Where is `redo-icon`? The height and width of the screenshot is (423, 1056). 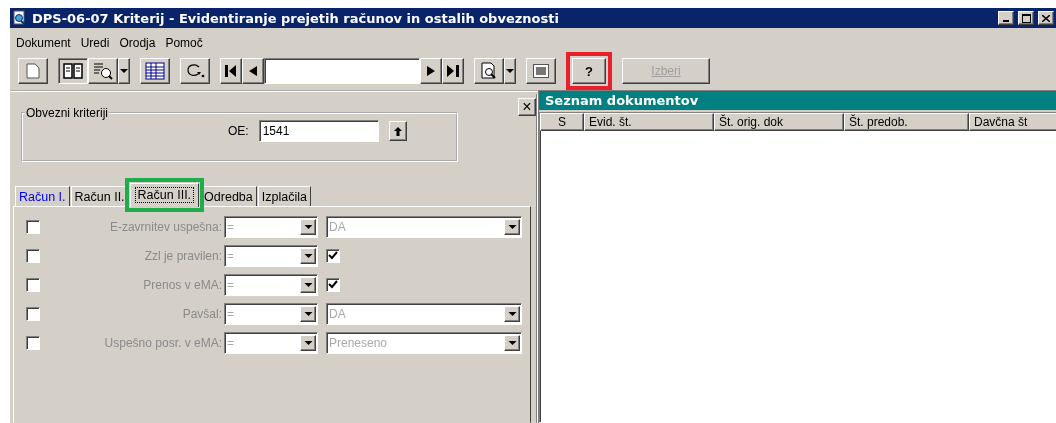 redo-icon is located at coordinates (195, 71).